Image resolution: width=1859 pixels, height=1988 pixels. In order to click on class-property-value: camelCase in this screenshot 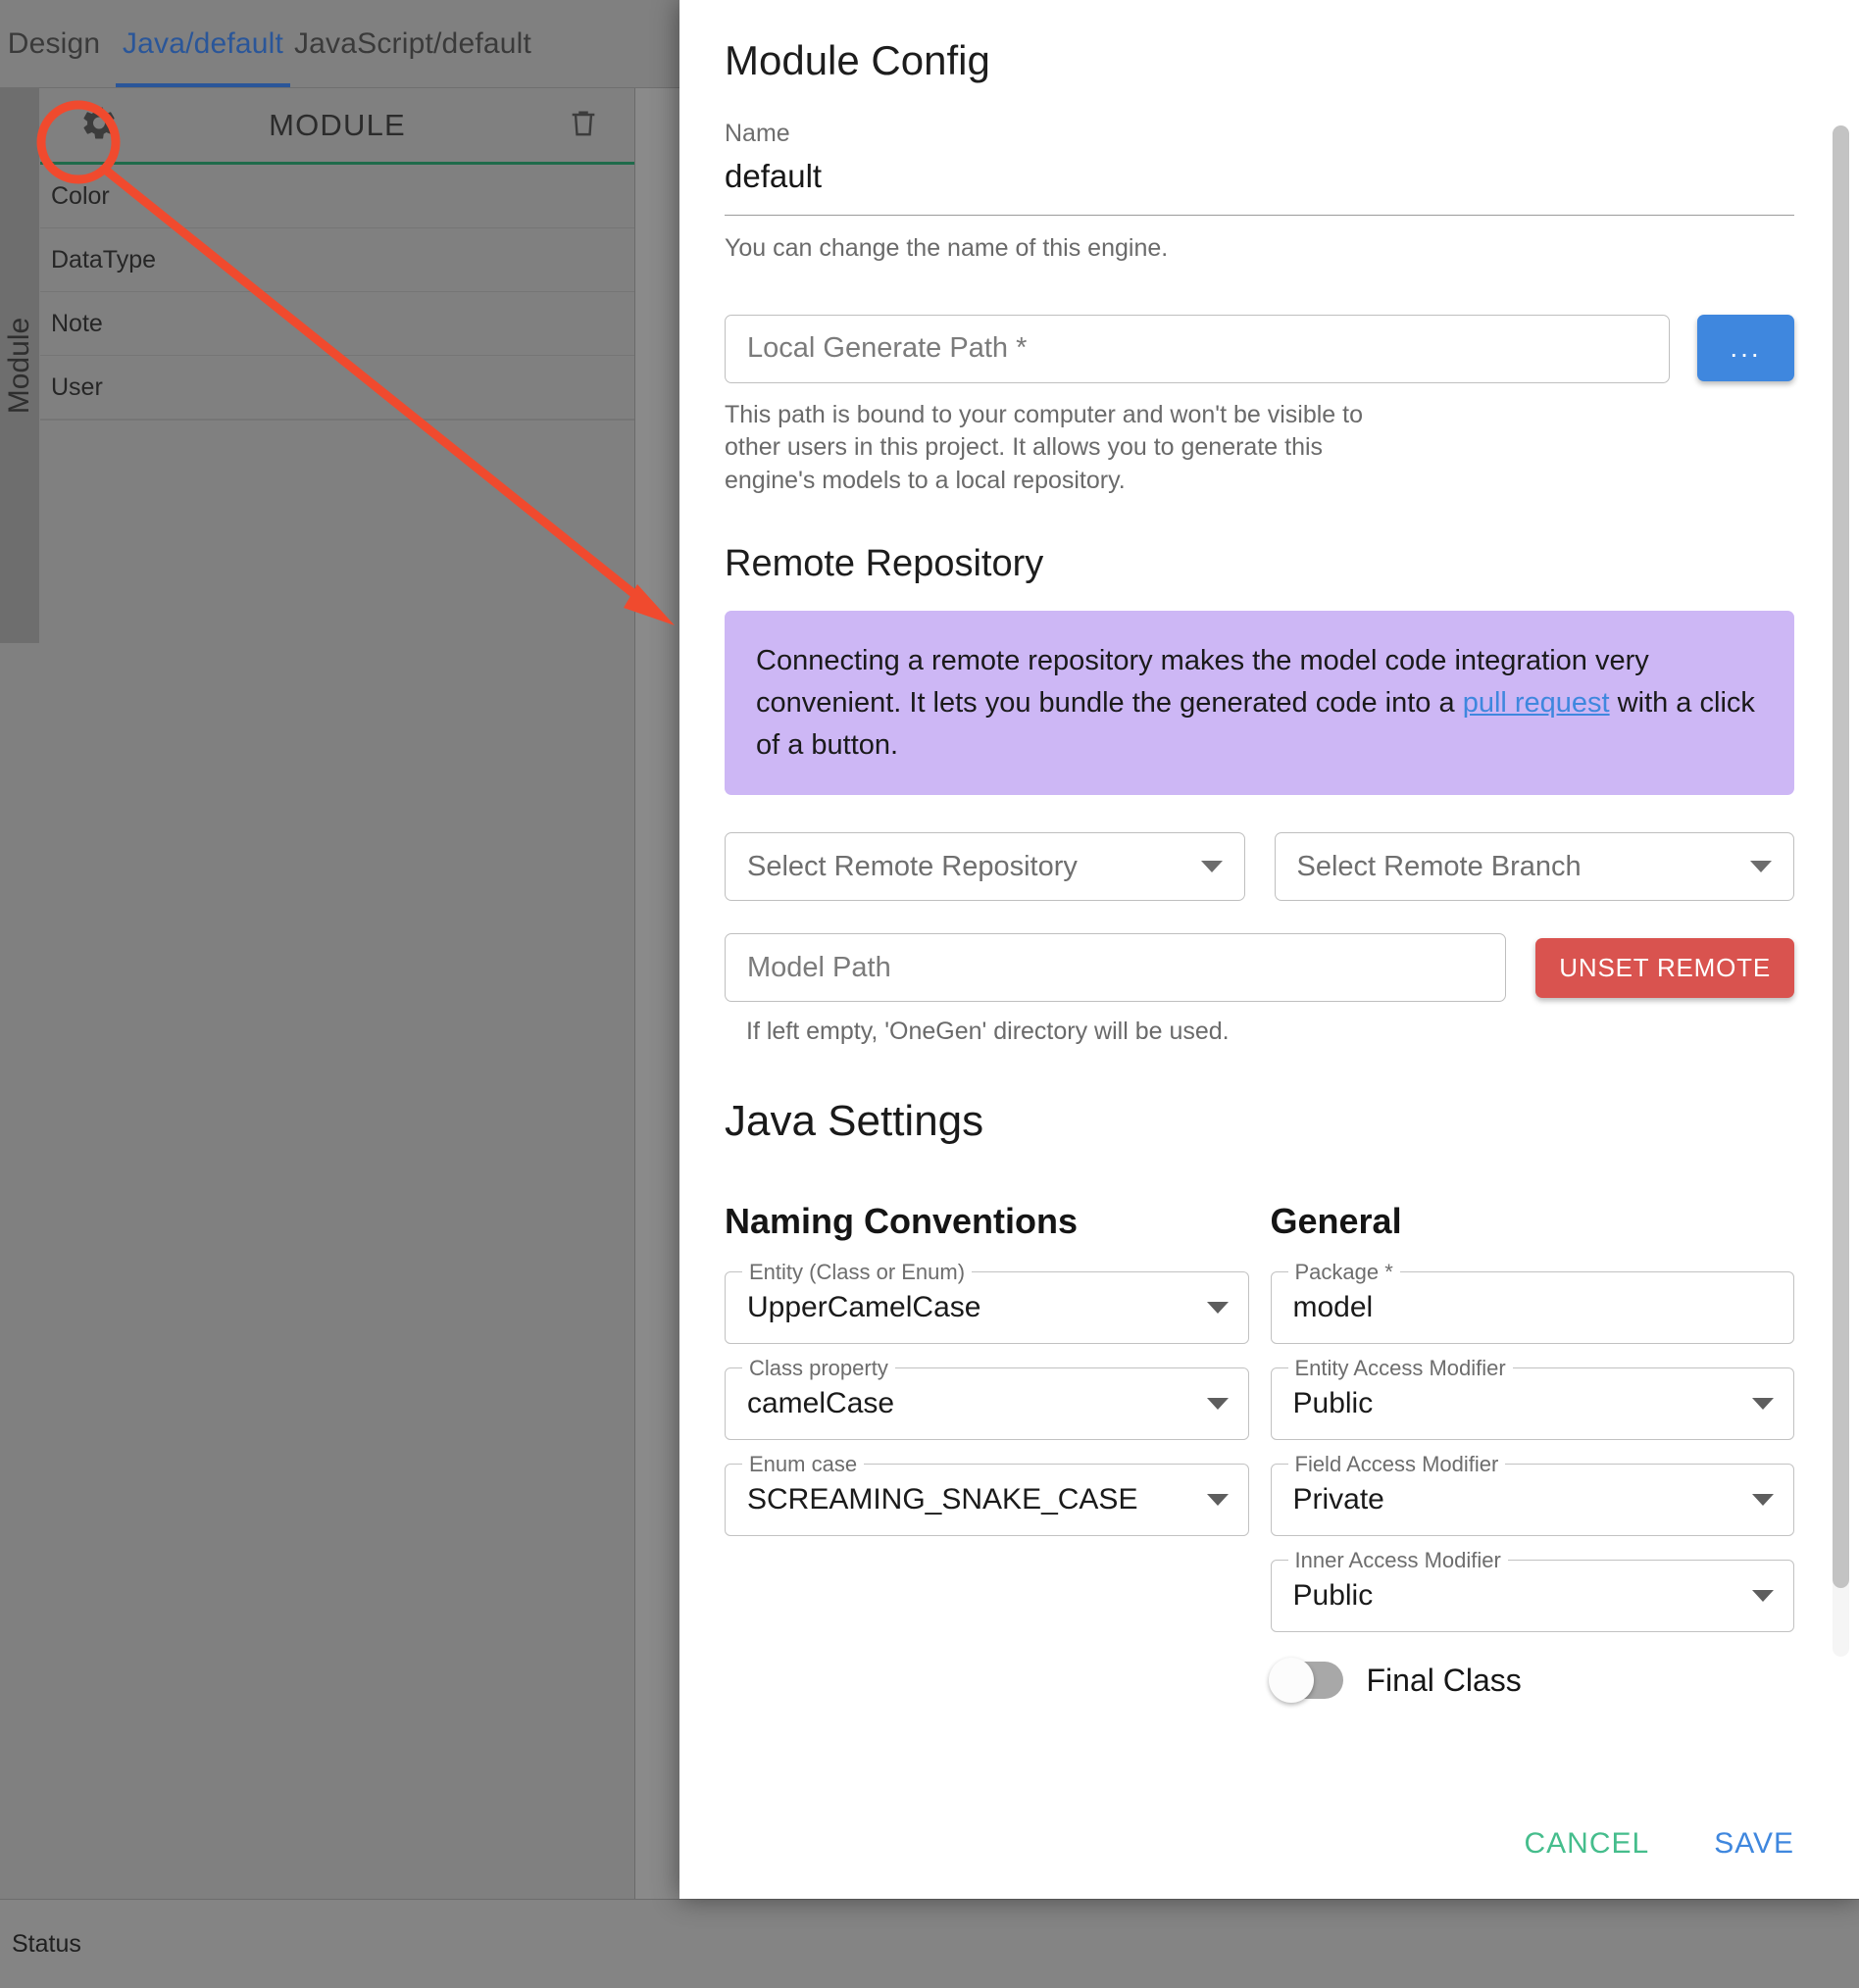, I will do `click(821, 1403)`.